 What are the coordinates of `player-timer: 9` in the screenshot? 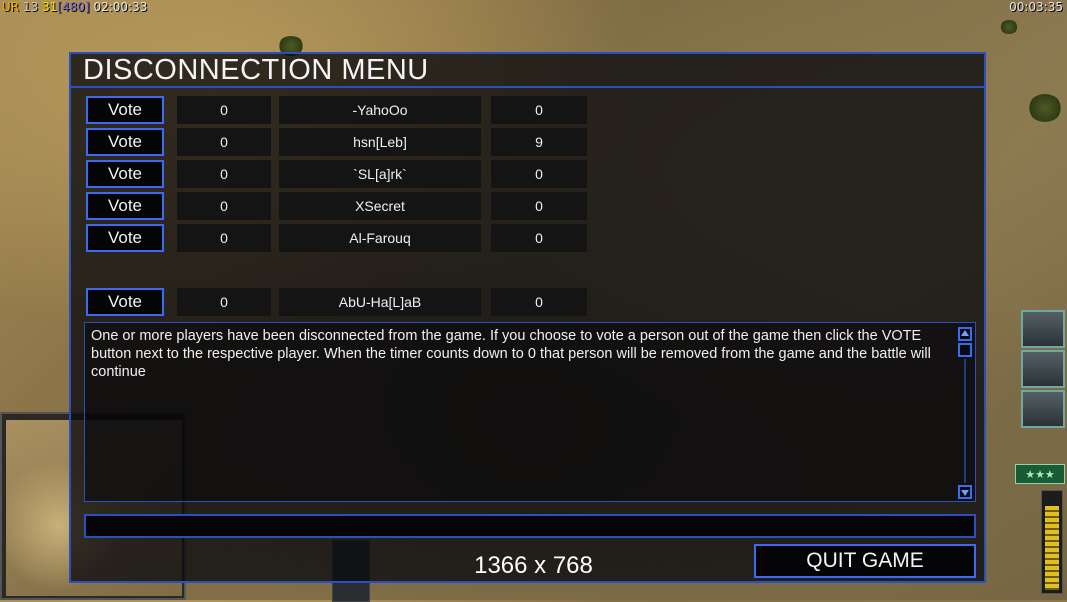 It's located at (539, 142).